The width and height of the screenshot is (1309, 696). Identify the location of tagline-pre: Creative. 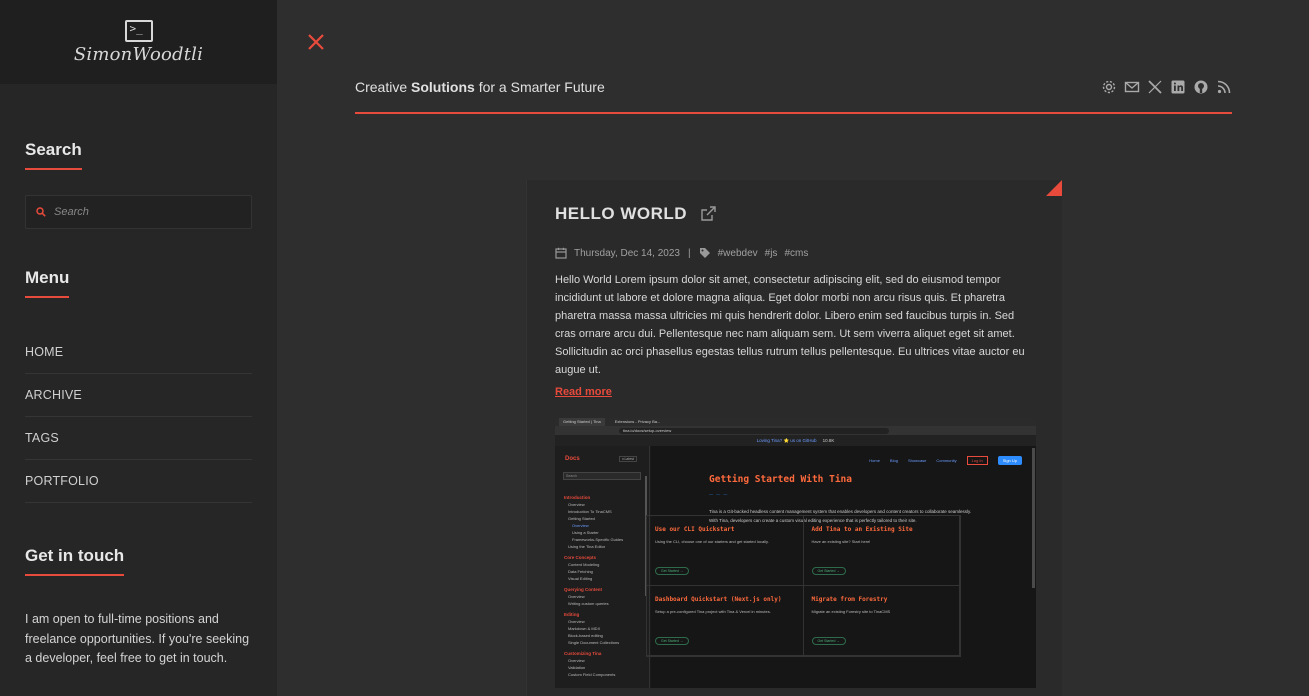
(383, 87).